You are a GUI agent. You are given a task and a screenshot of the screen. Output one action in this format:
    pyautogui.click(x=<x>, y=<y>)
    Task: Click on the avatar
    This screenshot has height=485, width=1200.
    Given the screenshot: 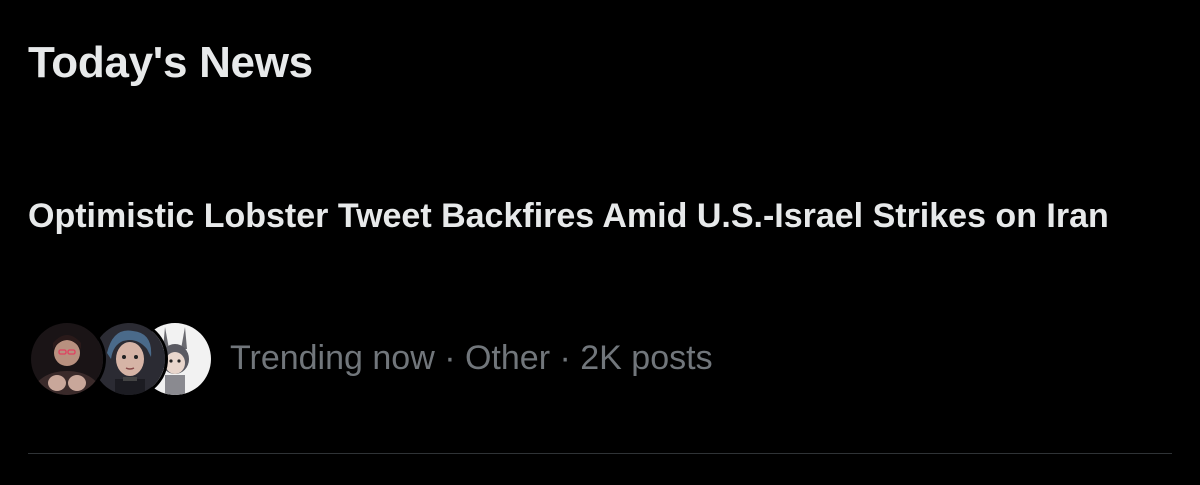 What is the action you would take?
    pyautogui.click(x=67, y=359)
    